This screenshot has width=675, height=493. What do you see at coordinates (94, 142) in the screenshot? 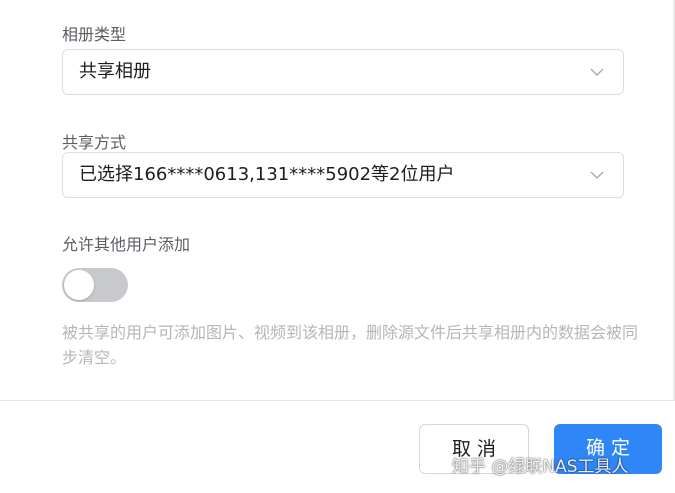
I see `share-method-label: 共享方式` at bounding box center [94, 142].